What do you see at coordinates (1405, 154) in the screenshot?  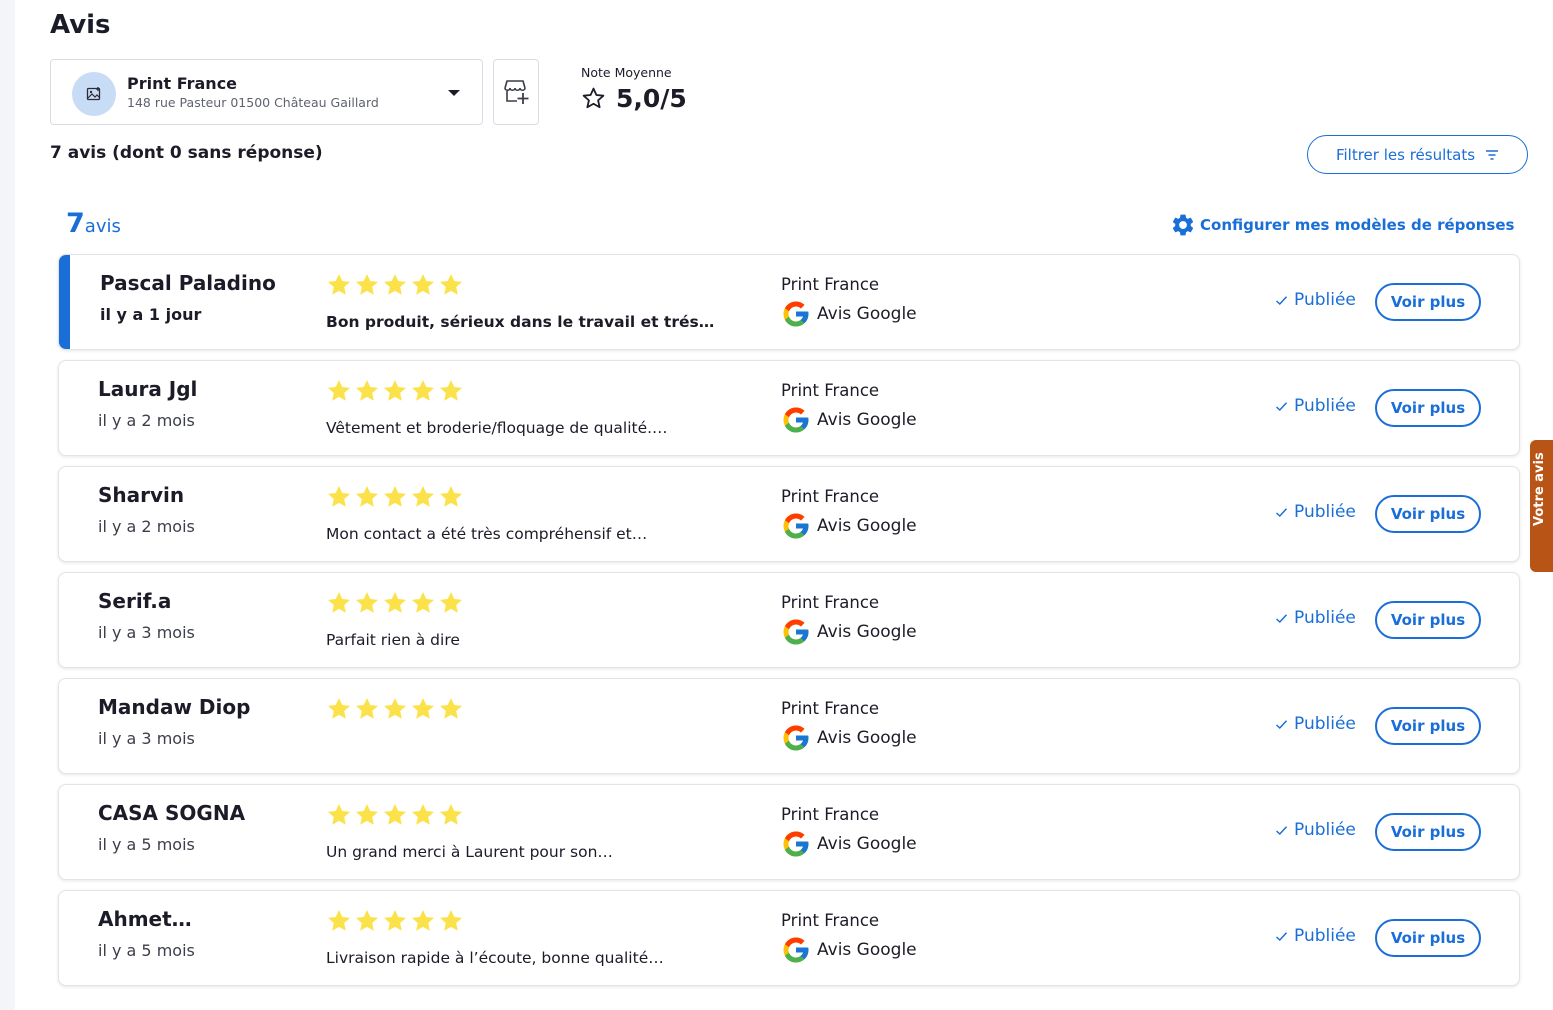 I see `filter-label: Filtrer les résultats` at bounding box center [1405, 154].